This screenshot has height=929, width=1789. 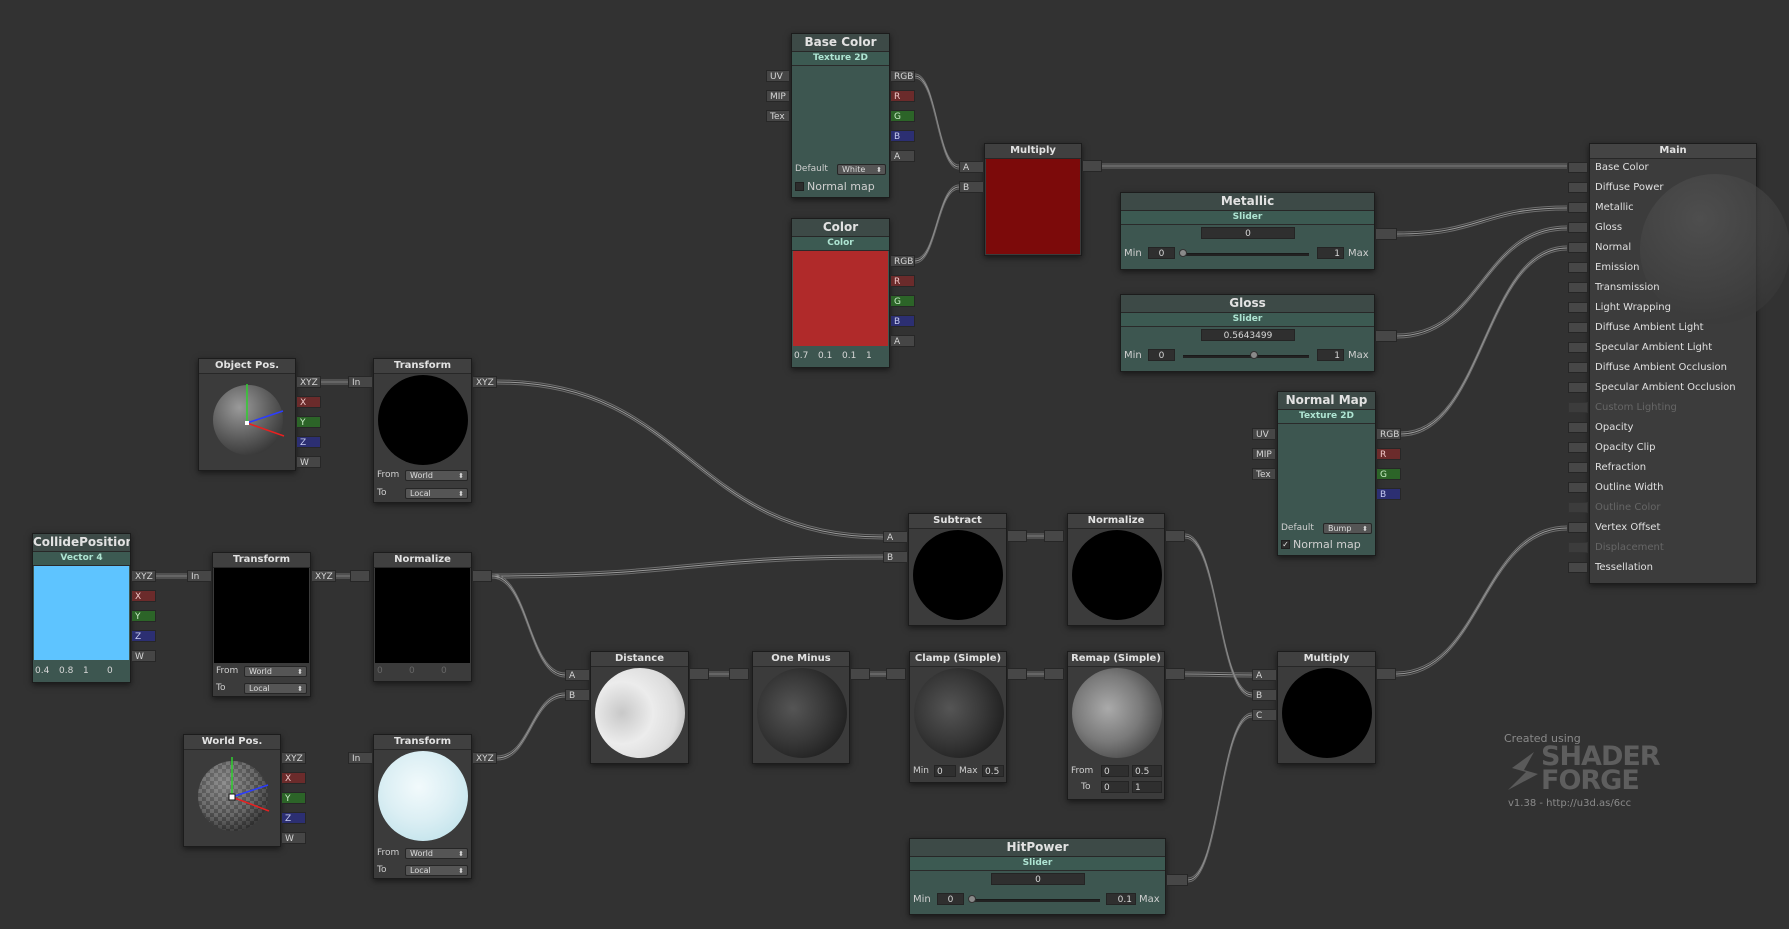 I want to click on metallic-slider-node: Metallic Slider 0 Min 0 1 Max, so click(x=1247, y=231).